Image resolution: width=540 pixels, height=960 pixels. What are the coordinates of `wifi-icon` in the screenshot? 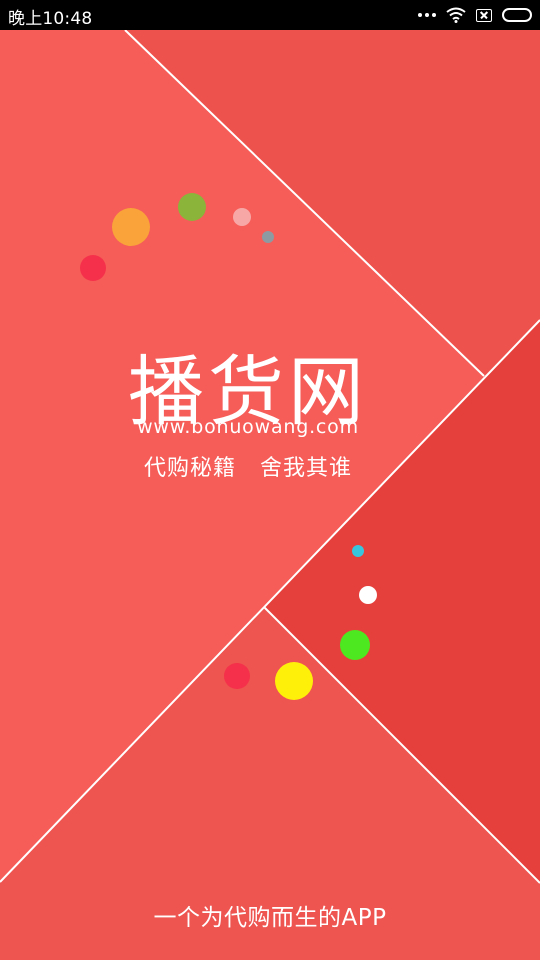 It's located at (456, 15).